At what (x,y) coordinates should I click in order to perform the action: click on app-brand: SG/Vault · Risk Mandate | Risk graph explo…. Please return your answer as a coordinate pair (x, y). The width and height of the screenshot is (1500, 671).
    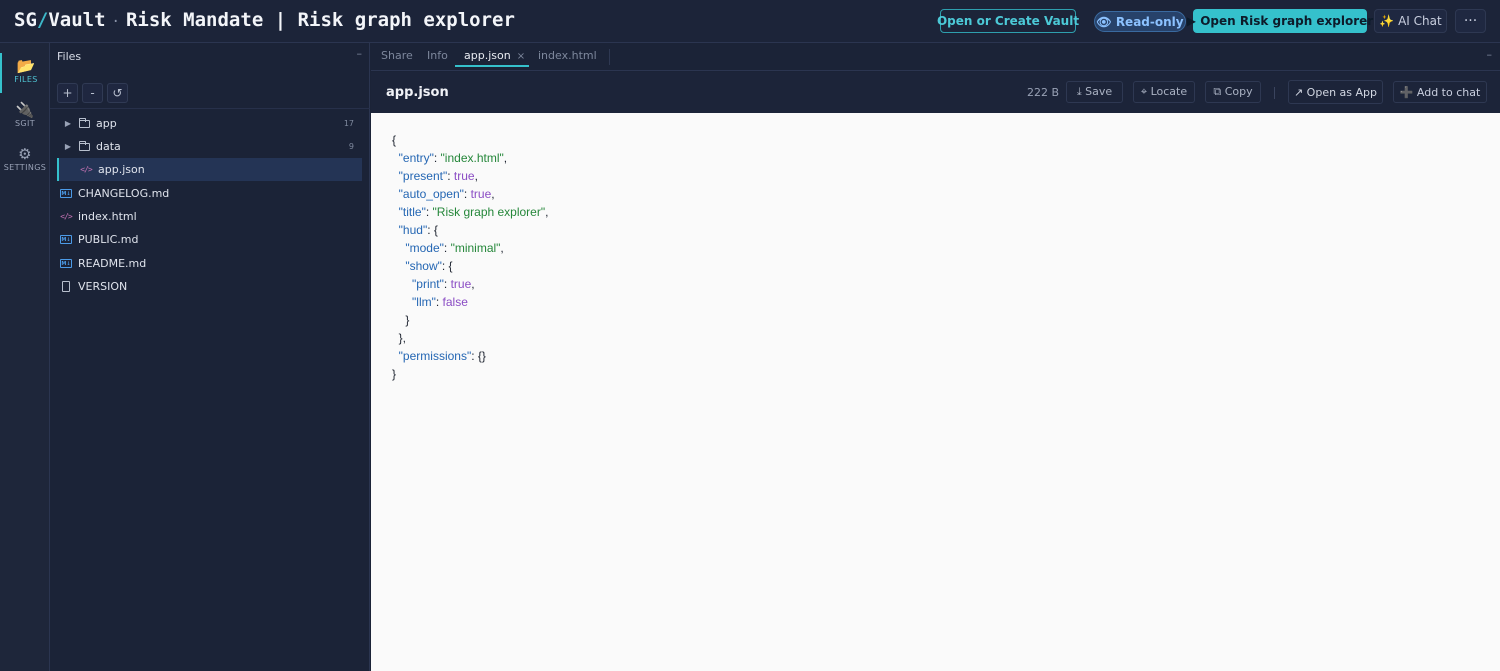
    Looking at the image, I should click on (264, 20).